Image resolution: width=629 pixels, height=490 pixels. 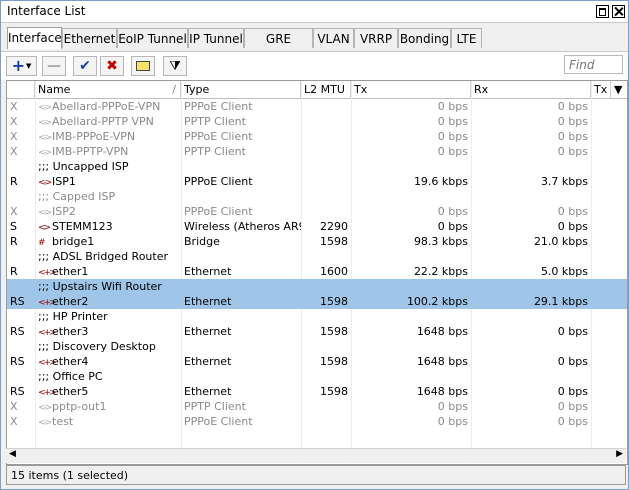 What do you see at coordinates (618, 11) in the screenshot?
I see `close-icon` at bounding box center [618, 11].